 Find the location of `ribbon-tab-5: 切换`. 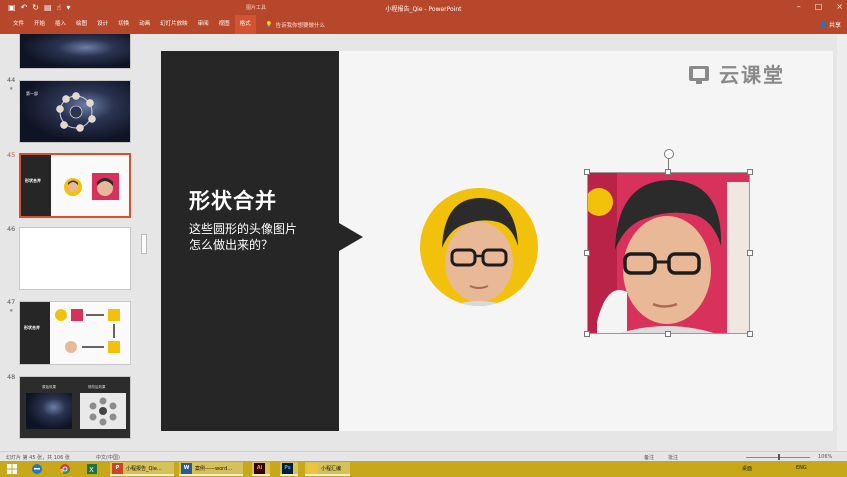

ribbon-tab-5: 切换 is located at coordinates (123, 24).